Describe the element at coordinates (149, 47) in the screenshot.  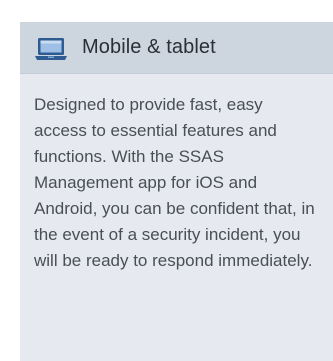
I see `card-title: Mobile & tablet` at that location.